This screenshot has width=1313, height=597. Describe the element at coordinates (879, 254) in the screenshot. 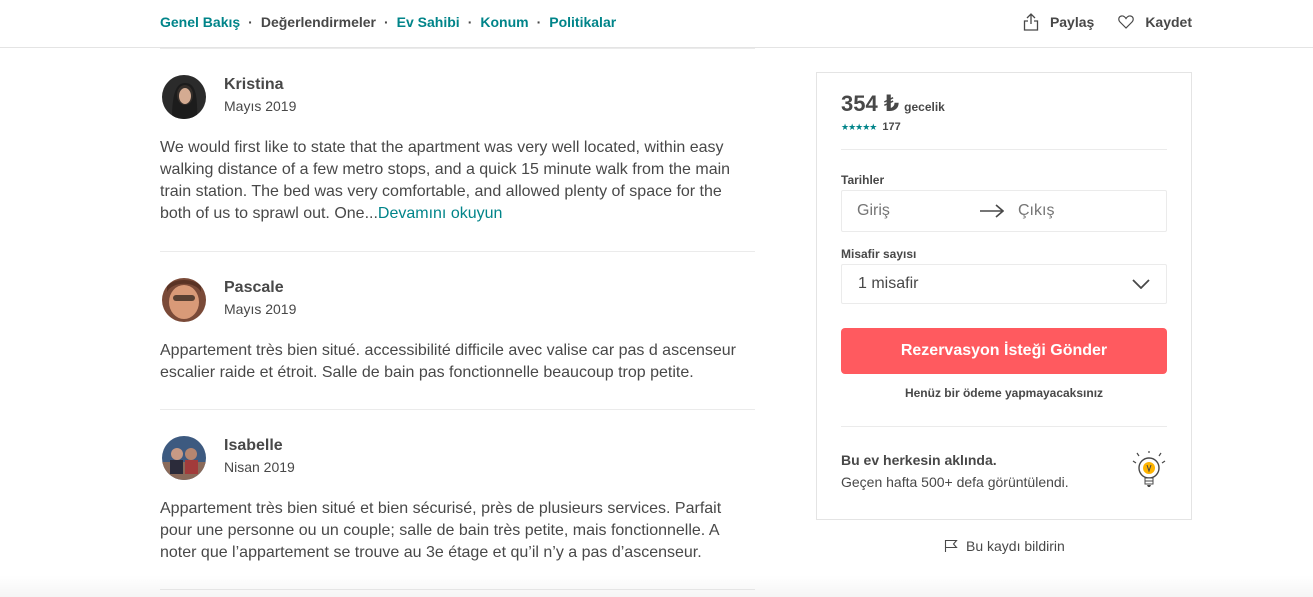

I see `guests-label: Misafir sayısı` at that location.